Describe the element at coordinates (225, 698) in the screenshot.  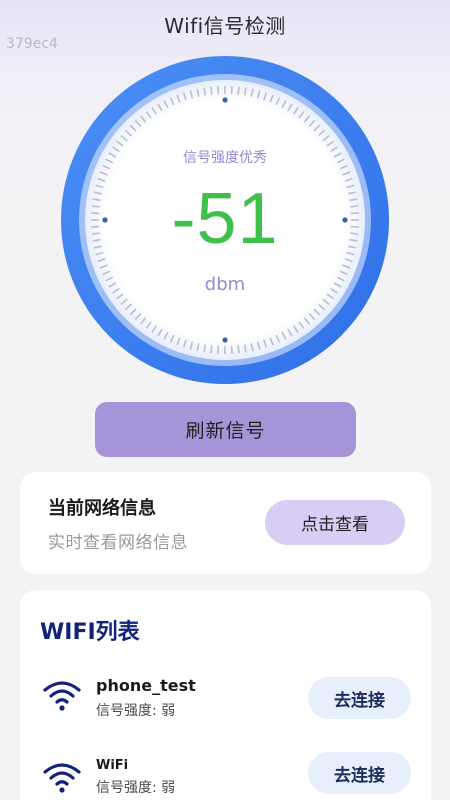
I see `wifi-list-item: phone_test 信号强度: 弱 去连接` at that location.